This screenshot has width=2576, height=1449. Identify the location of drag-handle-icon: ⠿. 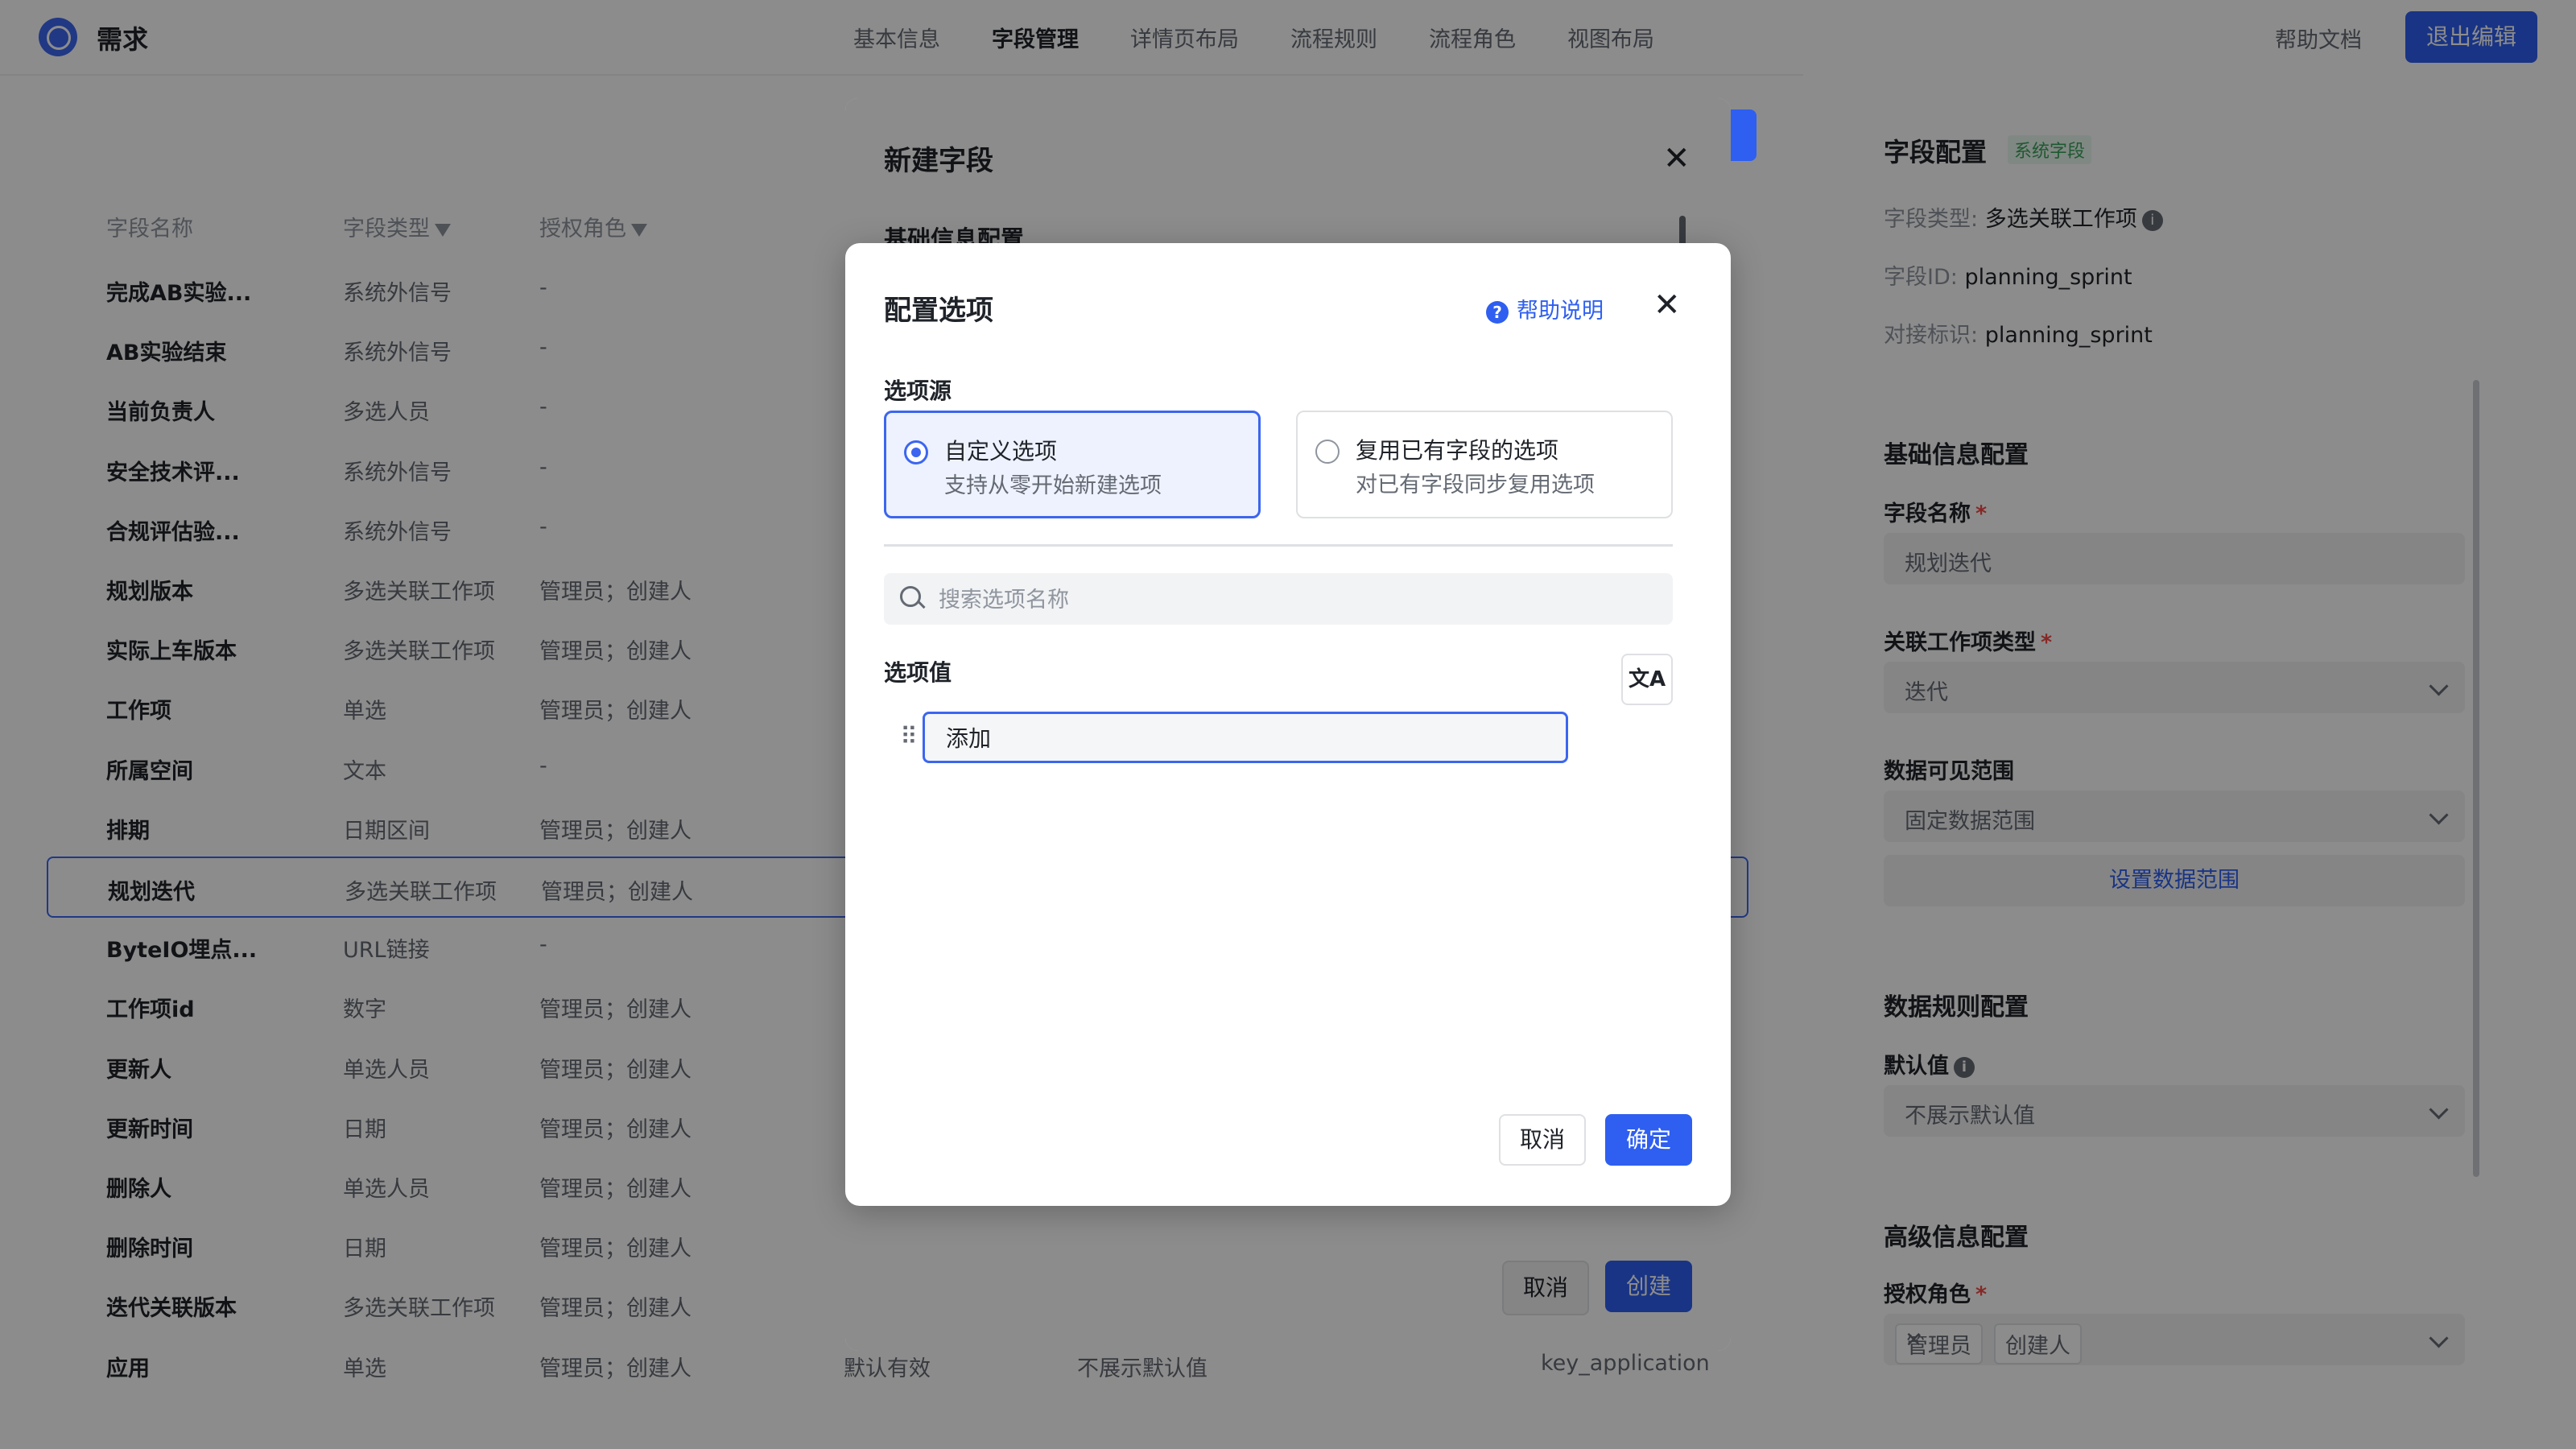
(909, 737).